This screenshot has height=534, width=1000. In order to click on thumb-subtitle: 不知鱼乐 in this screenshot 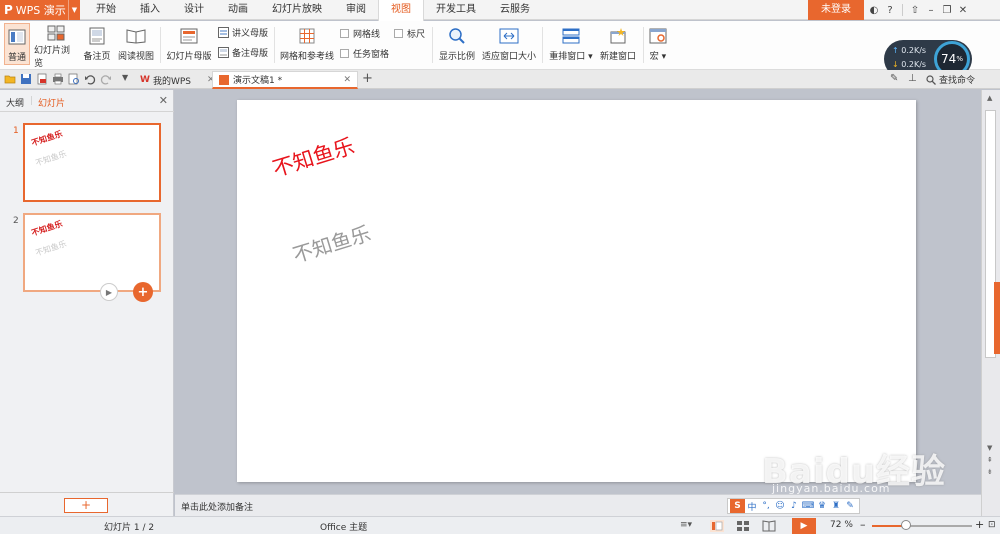, I will do `click(51, 158)`.